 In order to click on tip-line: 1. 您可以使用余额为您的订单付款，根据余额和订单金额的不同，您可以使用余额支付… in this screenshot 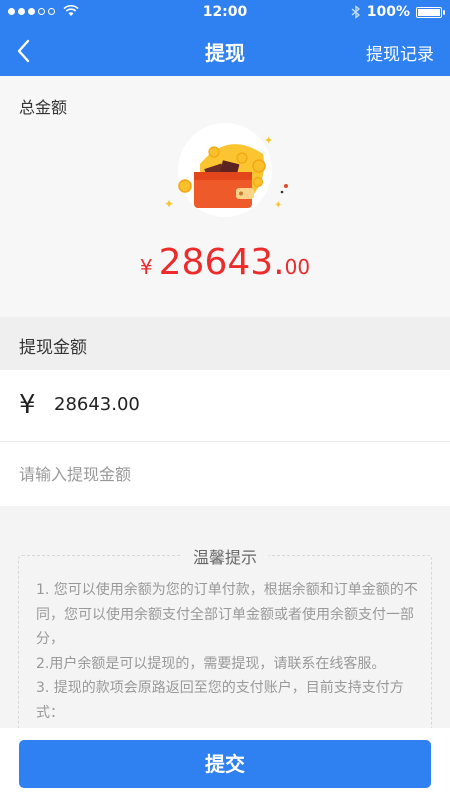, I will do `click(227, 615)`.